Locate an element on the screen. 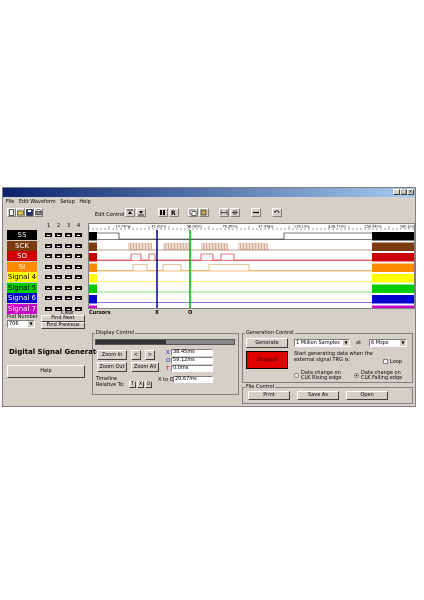 The image size is (424, 600). bar-r-icon: R is located at coordinates (174, 212).